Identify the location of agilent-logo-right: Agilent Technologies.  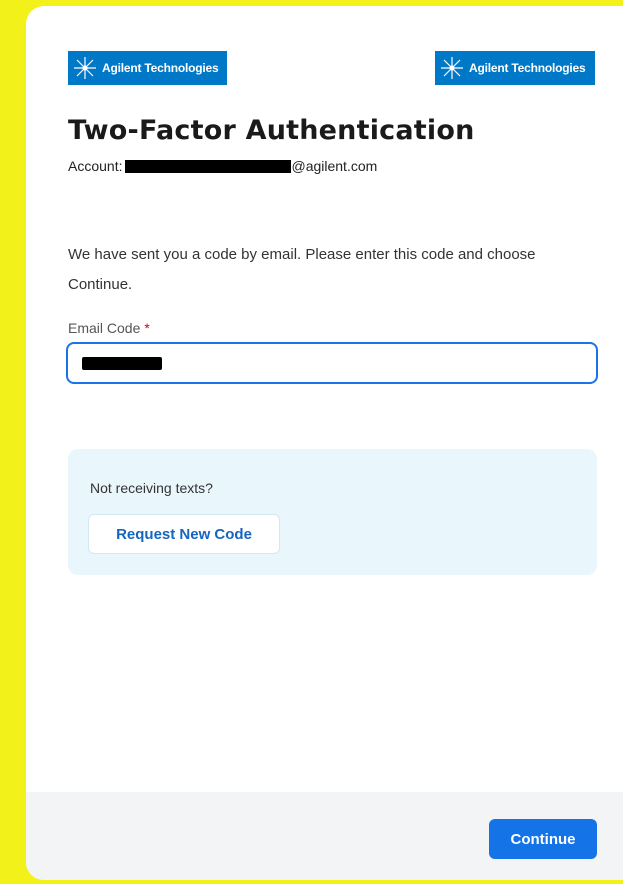
(515, 68).